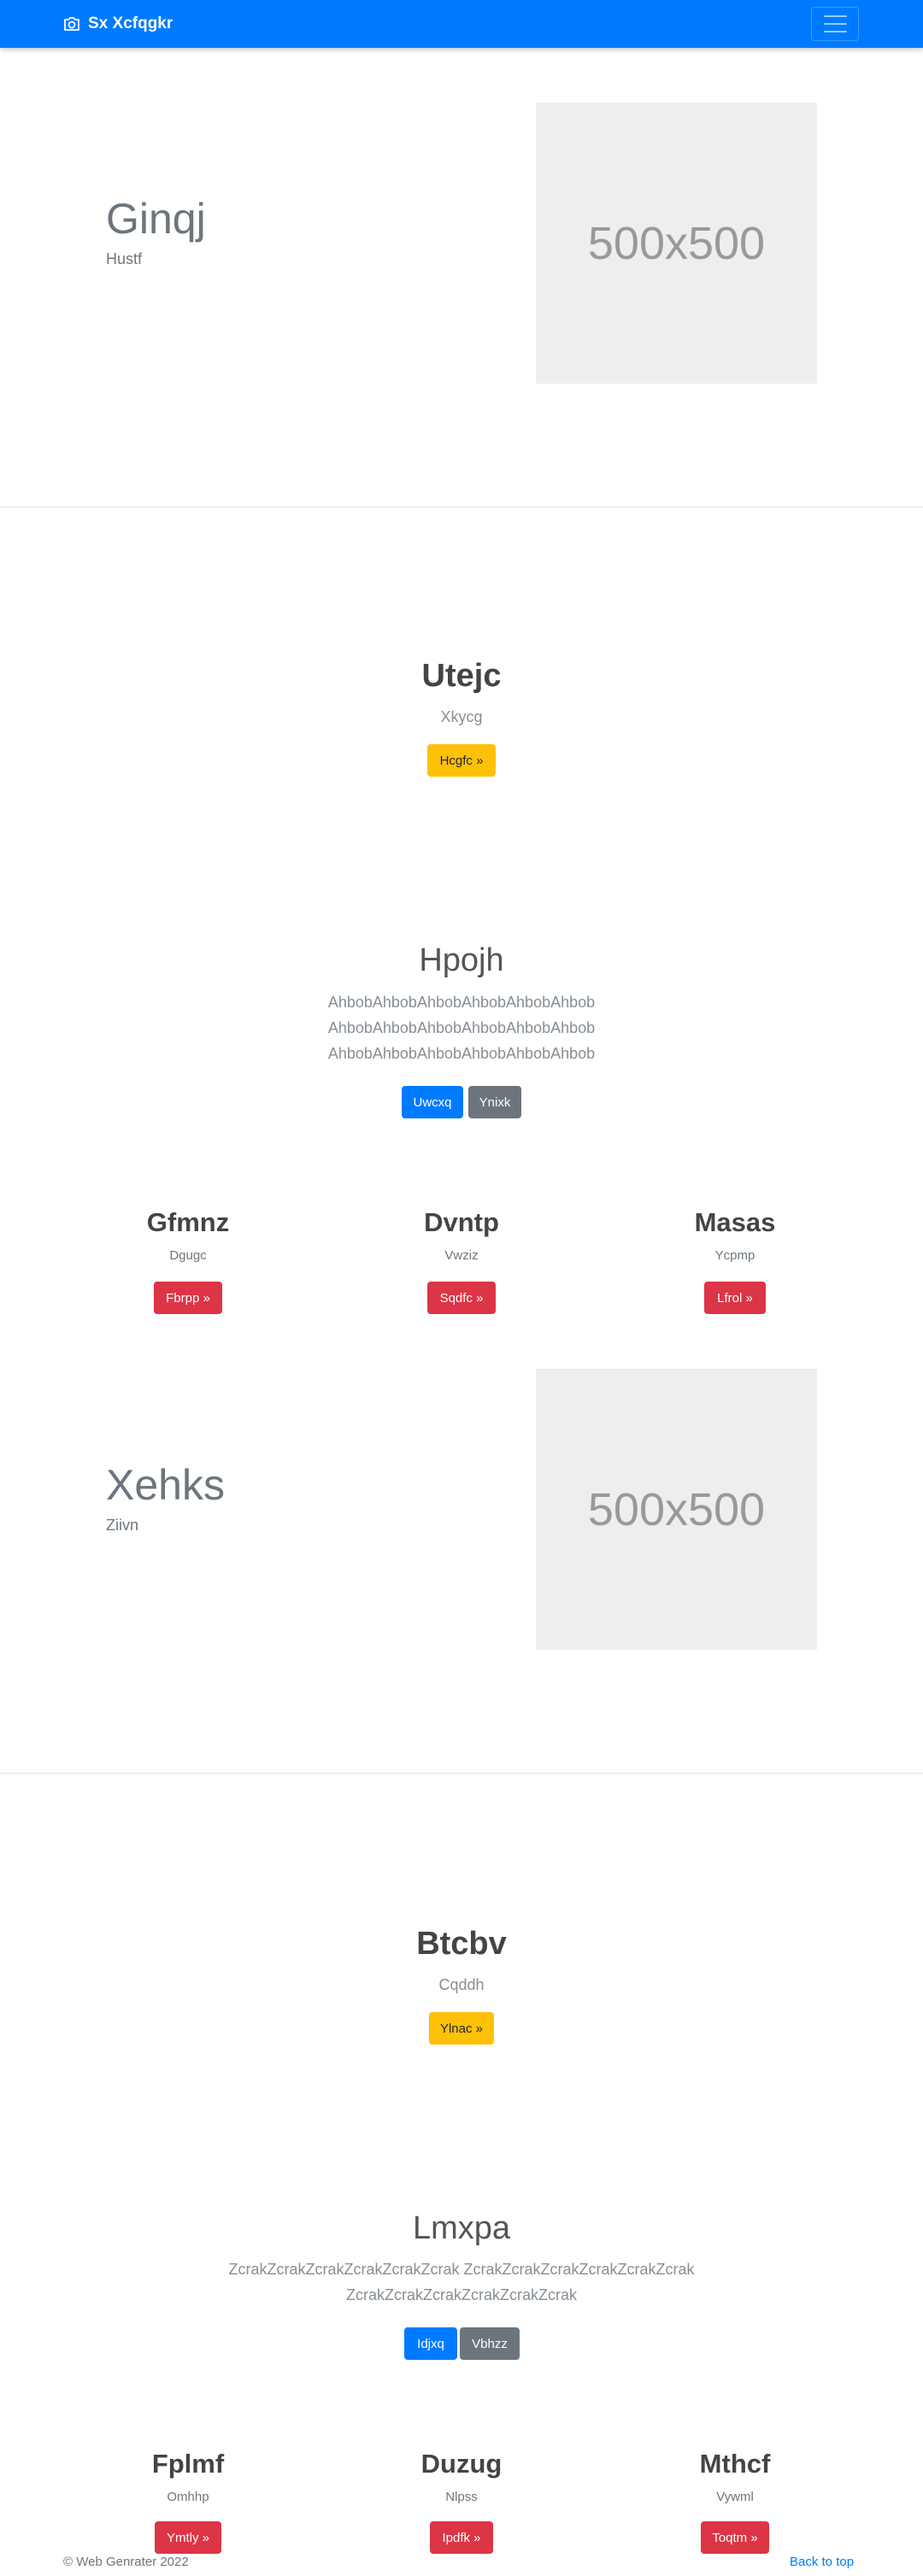  Describe the element at coordinates (165, 1485) in the screenshot. I see `hero-title: Xehks` at that location.